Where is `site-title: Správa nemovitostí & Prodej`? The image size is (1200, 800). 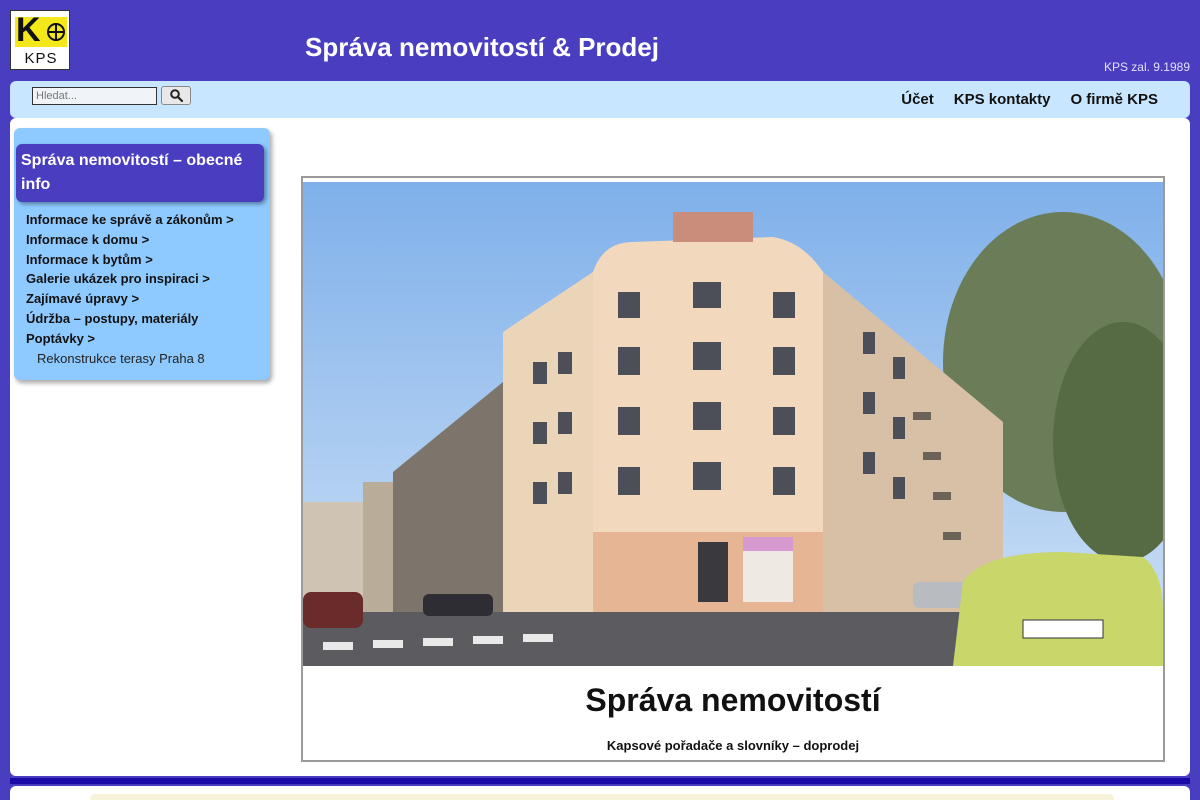 site-title: Správa nemovitostí & Prodej is located at coordinates (482, 47).